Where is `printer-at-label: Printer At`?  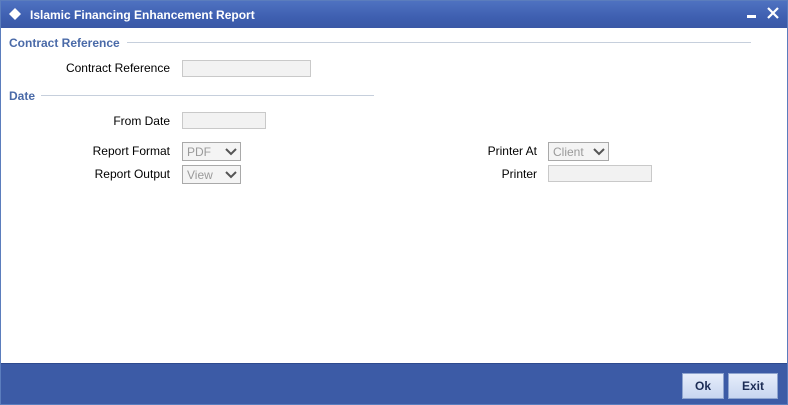 printer-at-label: Printer At is located at coordinates (512, 151).